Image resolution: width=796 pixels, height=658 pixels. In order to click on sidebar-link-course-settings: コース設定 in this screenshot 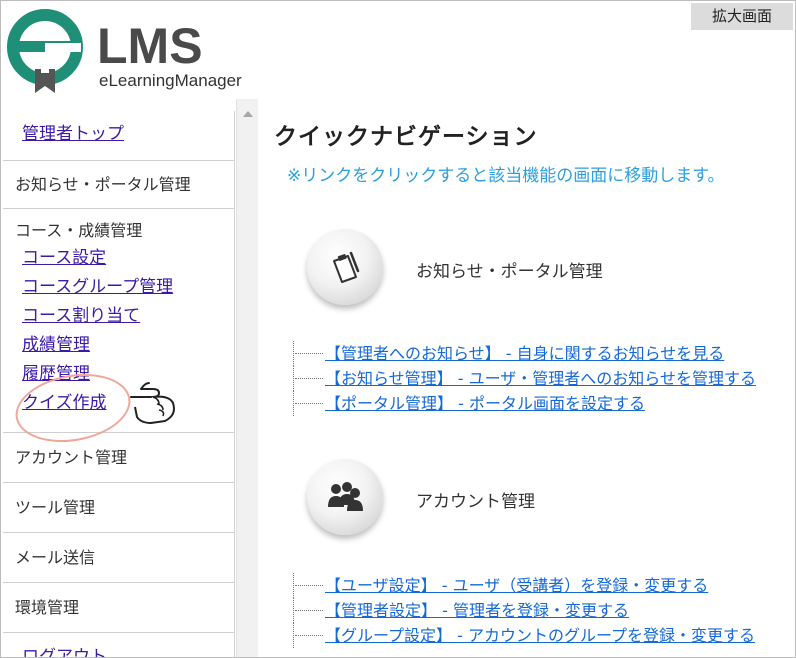, I will do `click(124, 258)`.